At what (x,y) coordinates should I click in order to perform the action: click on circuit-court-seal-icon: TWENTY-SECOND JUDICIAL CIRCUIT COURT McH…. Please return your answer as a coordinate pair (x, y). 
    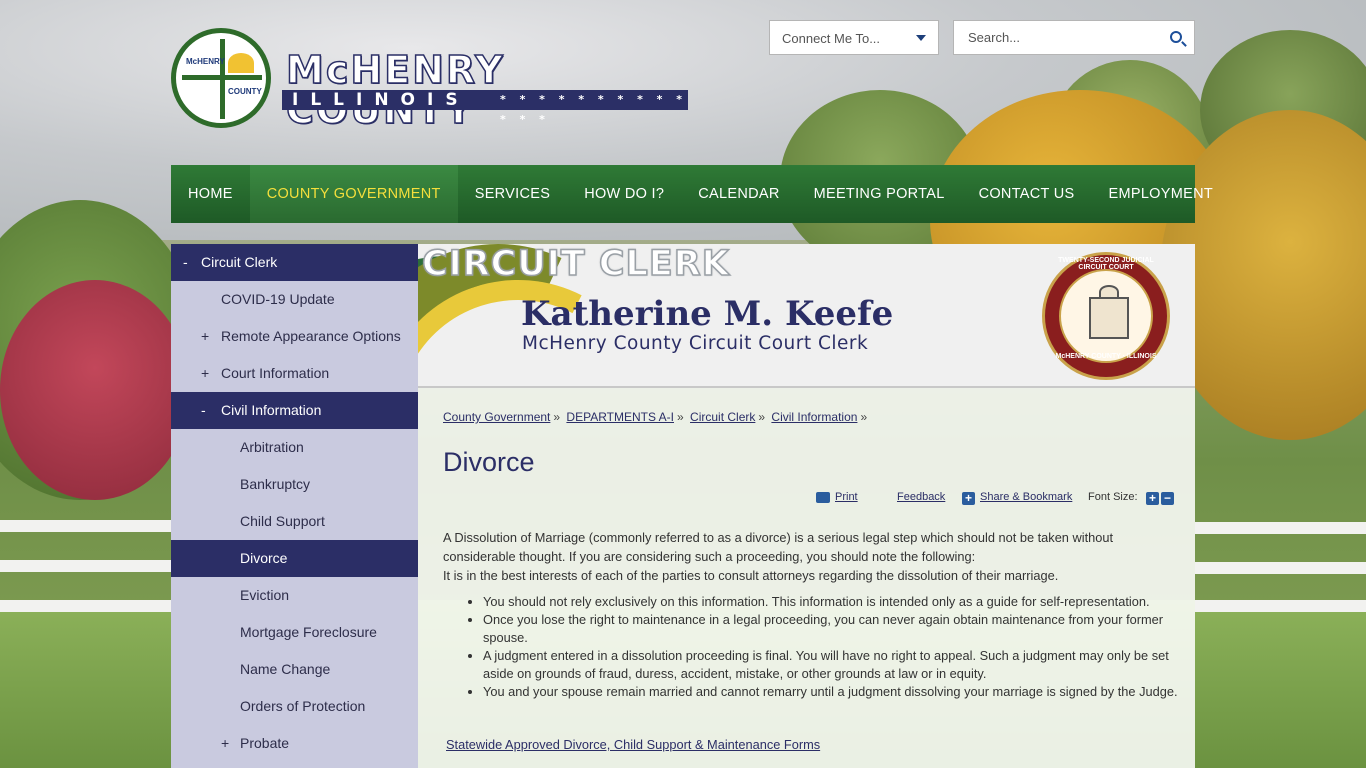
    Looking at the image, I should click on (1106, 316).